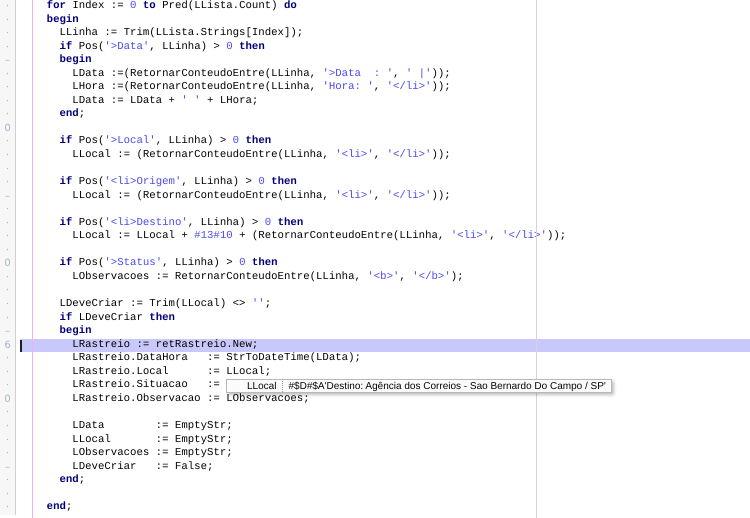  I want to click on code-line: LRastreio := retRastreio.New;, so click(164, 345).